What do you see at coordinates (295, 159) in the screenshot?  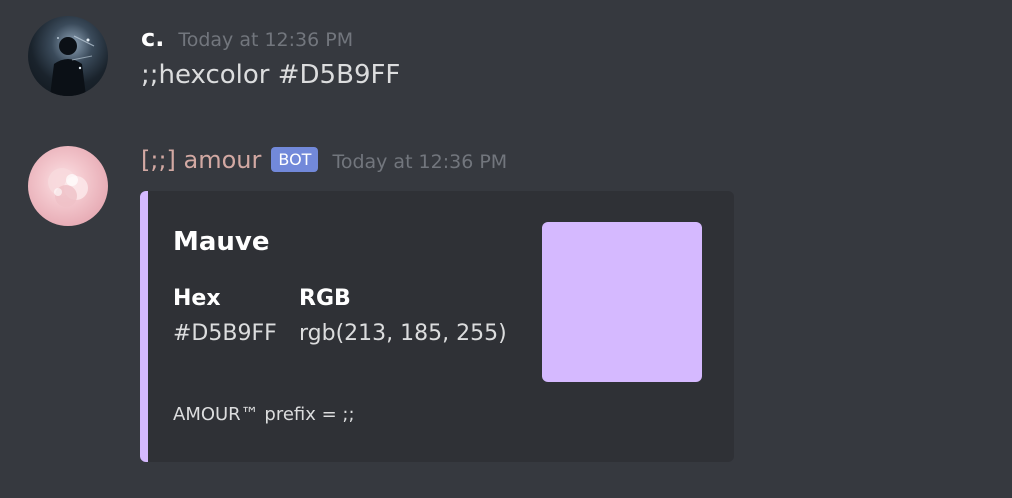 I see `bot-badge: BOT` at bounding box center [295, 159].